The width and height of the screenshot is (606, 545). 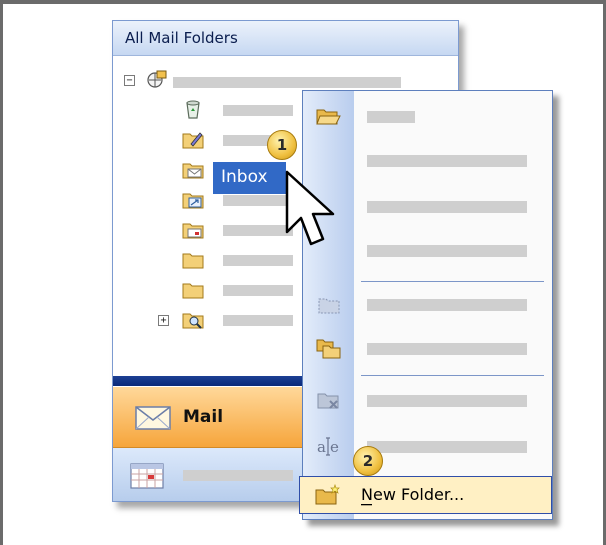 I want to click on menu-item-delete-folder, so click(x=427, y=400).